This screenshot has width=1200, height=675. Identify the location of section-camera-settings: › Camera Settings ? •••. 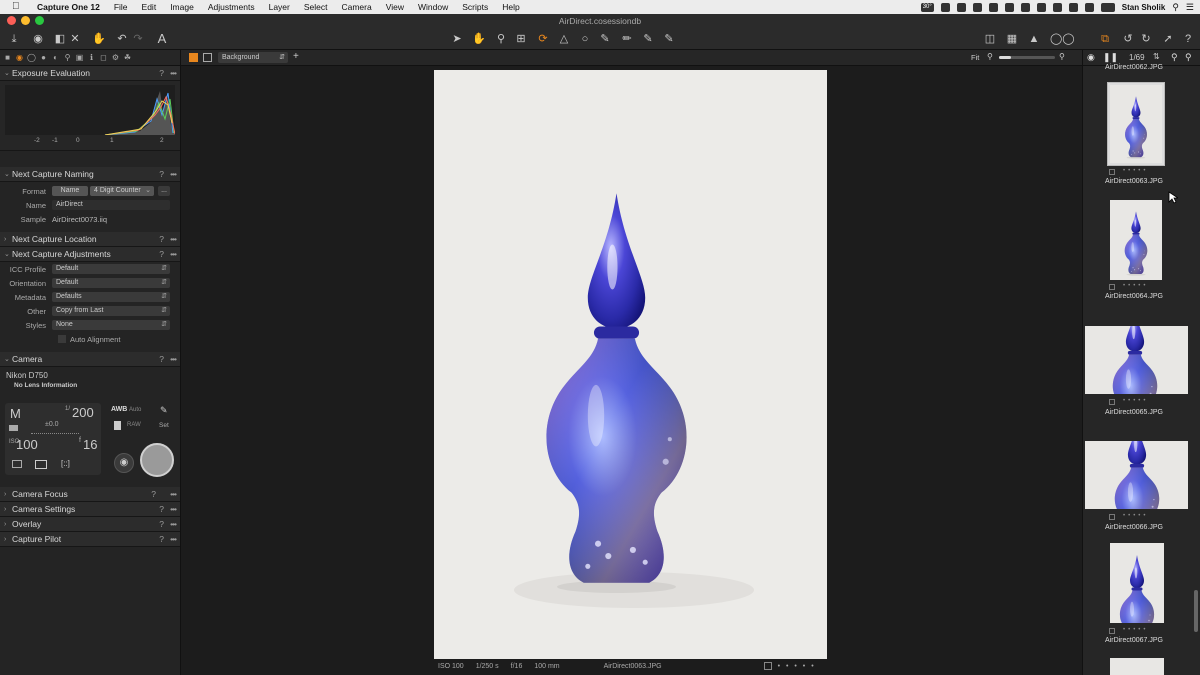
(90, 509).